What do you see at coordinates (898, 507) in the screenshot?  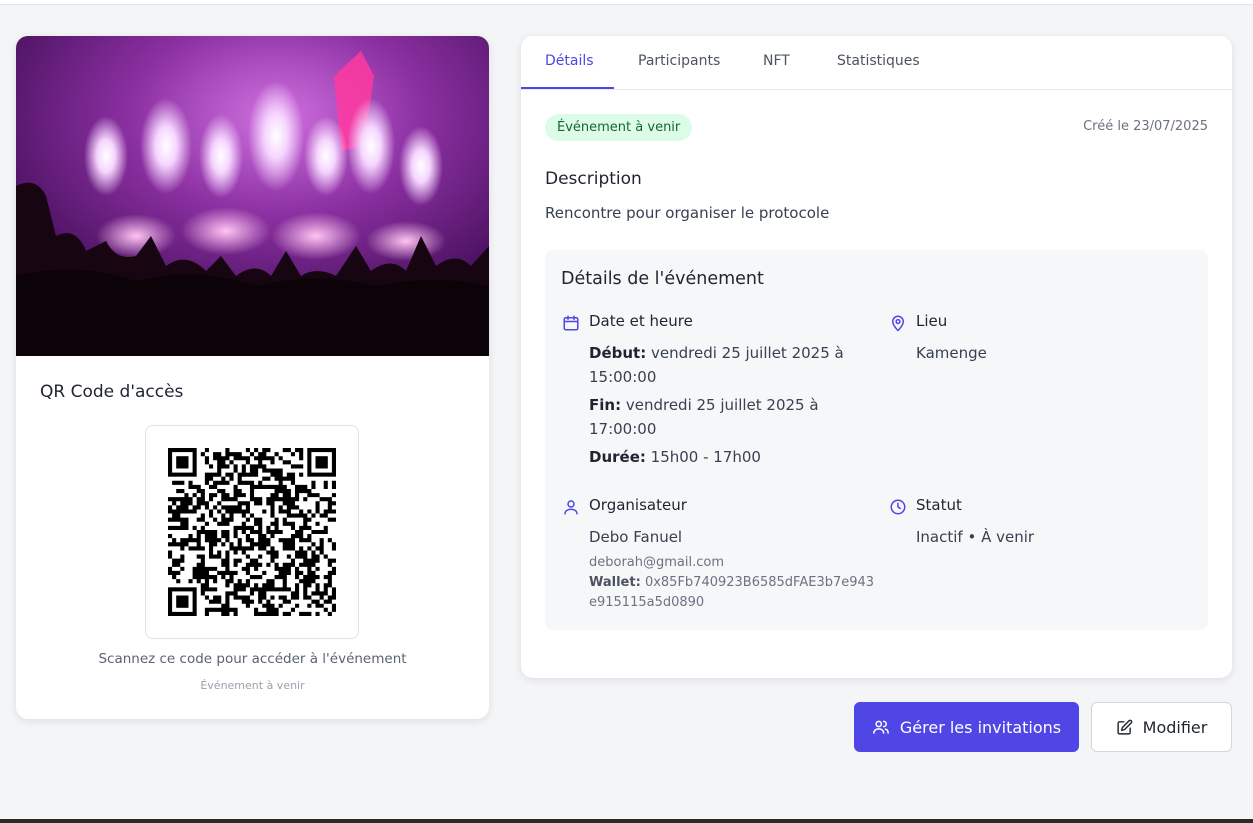 I see `clock-icon` at bounding box center [898, 507].